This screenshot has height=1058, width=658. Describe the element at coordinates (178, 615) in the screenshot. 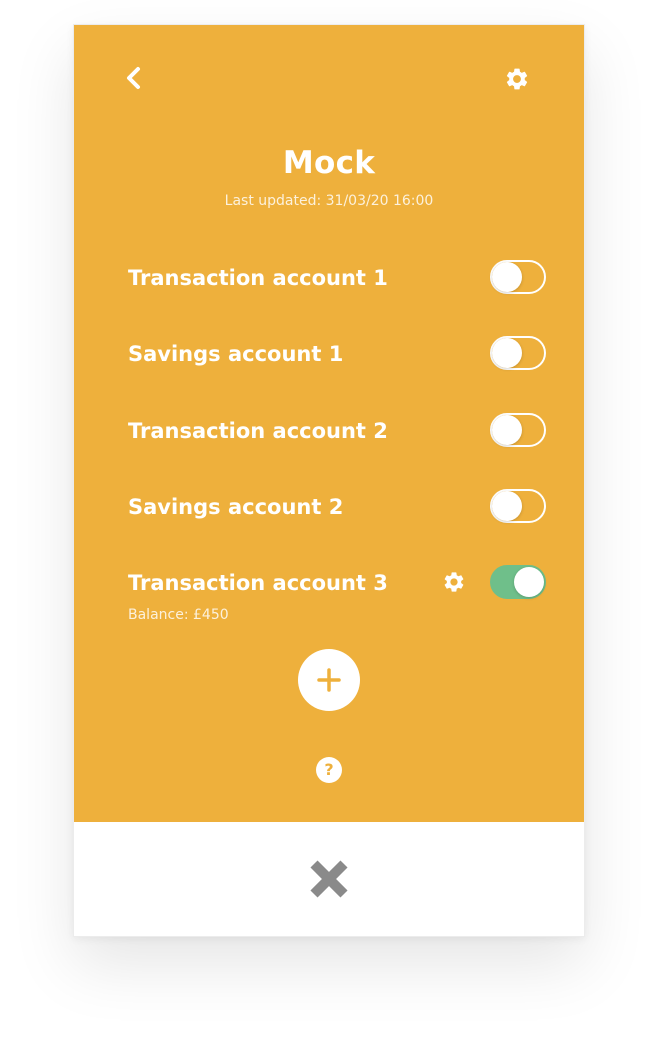

I see `account-balance: Balance: £450` at that location.